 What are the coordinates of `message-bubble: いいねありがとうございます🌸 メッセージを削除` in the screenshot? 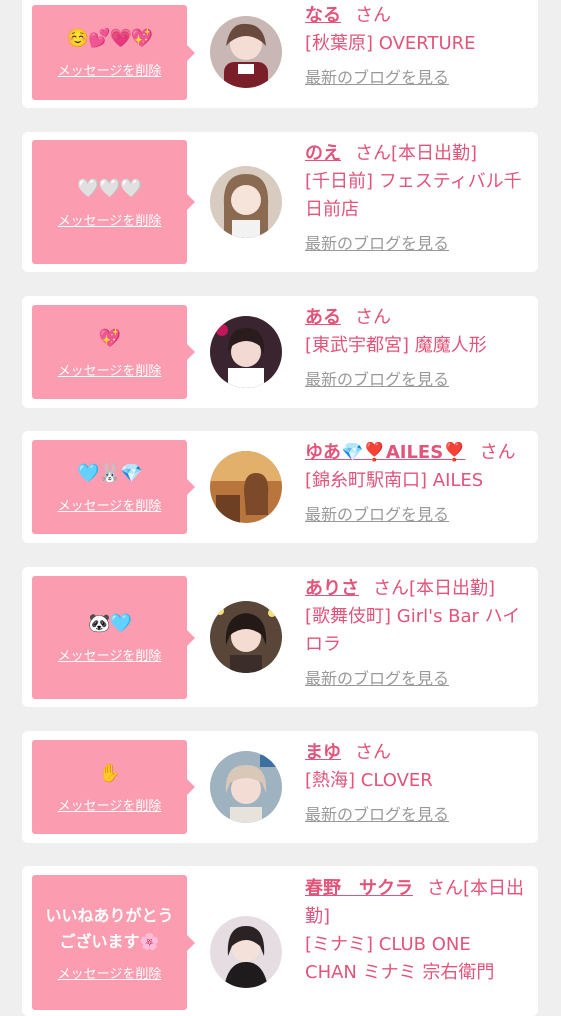 It's located at (113, 942).